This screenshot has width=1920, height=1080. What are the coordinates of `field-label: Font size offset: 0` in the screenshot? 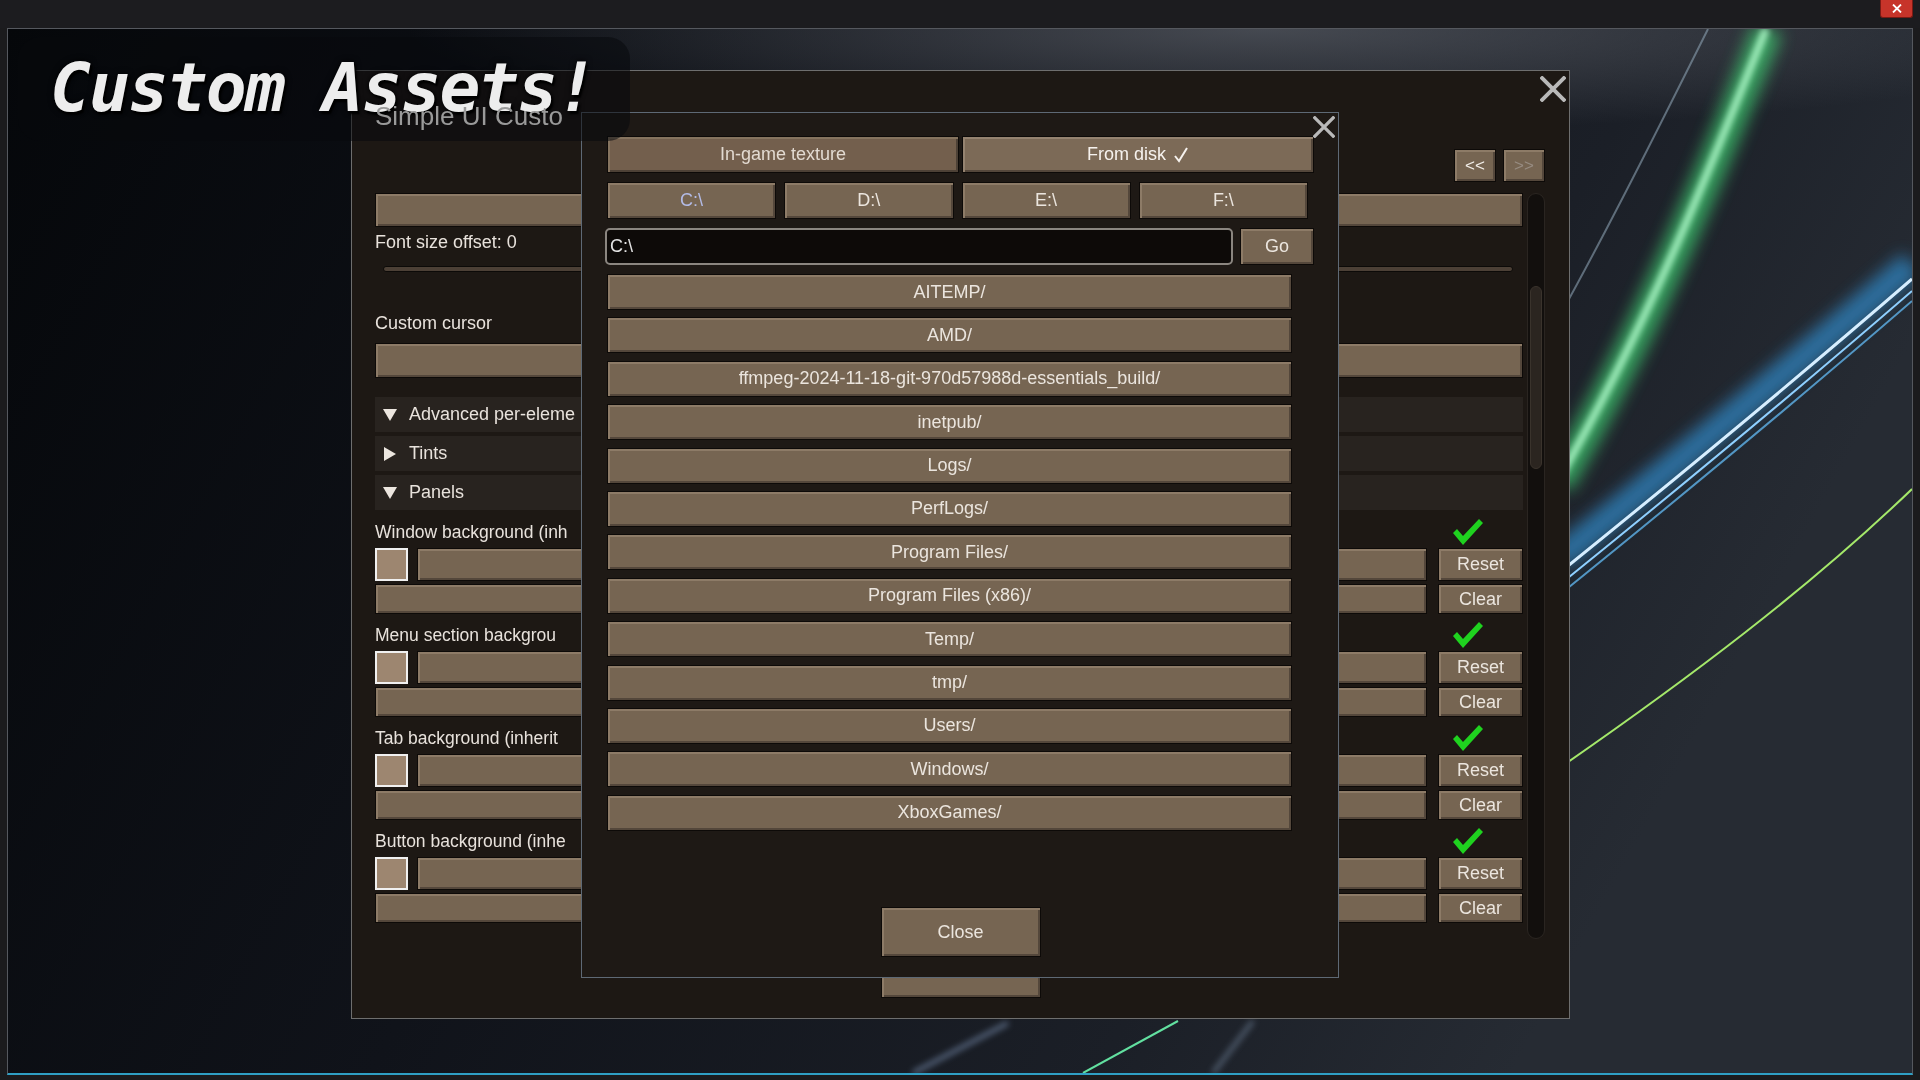 It's located at (446, 242).